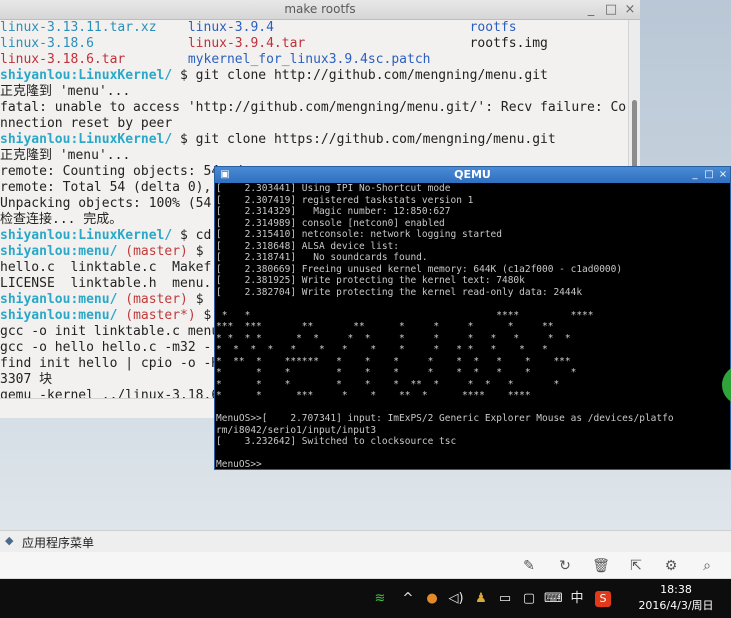  What do you see at coordinates (529, 599) in the screenshot?
I see `message-icon: ▢` at bounding box center [529, 599].